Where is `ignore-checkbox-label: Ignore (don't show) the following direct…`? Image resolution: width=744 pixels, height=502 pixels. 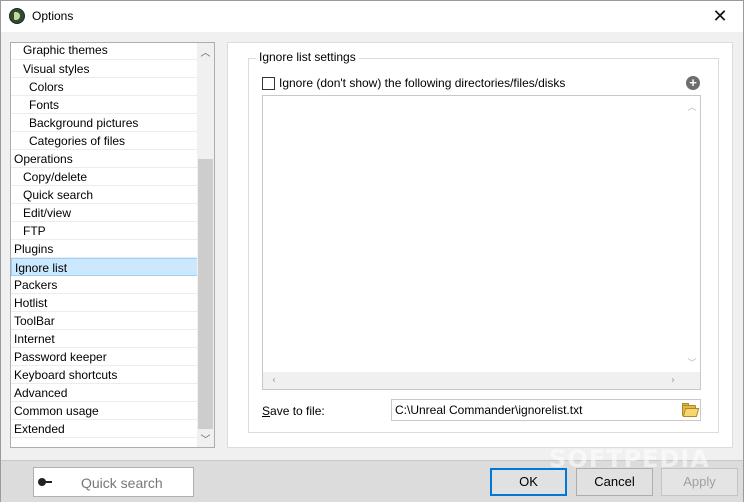 ignore-checkbox-label: Ignore (don't show) the following direct… is located at coordinates (422, 83).